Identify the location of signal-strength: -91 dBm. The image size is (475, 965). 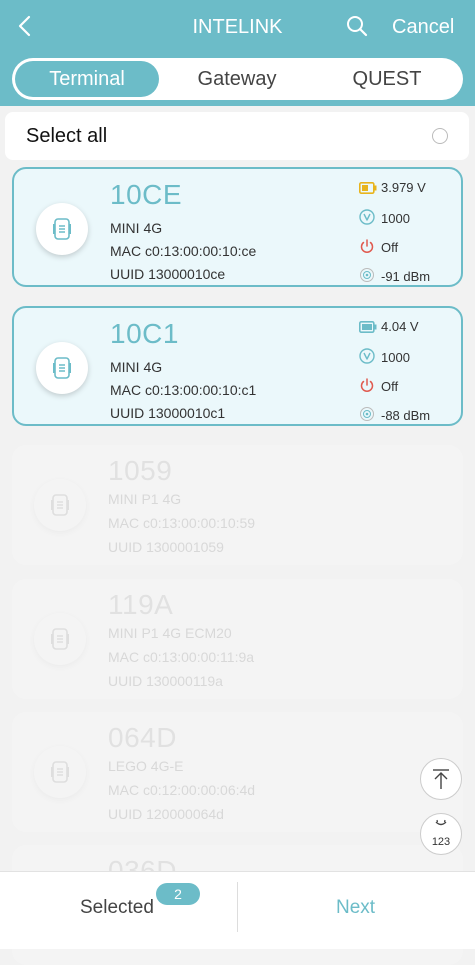
(406, 276).